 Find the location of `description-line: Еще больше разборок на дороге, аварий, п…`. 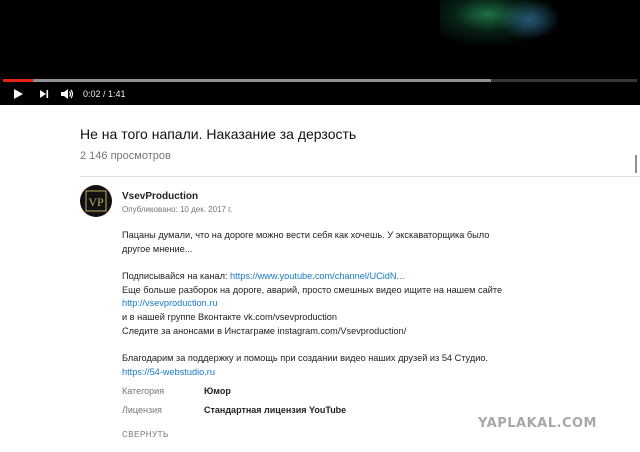

description-line: Еще больше разборок на дороге, аварий, п… is located at coordinates (312, 289).